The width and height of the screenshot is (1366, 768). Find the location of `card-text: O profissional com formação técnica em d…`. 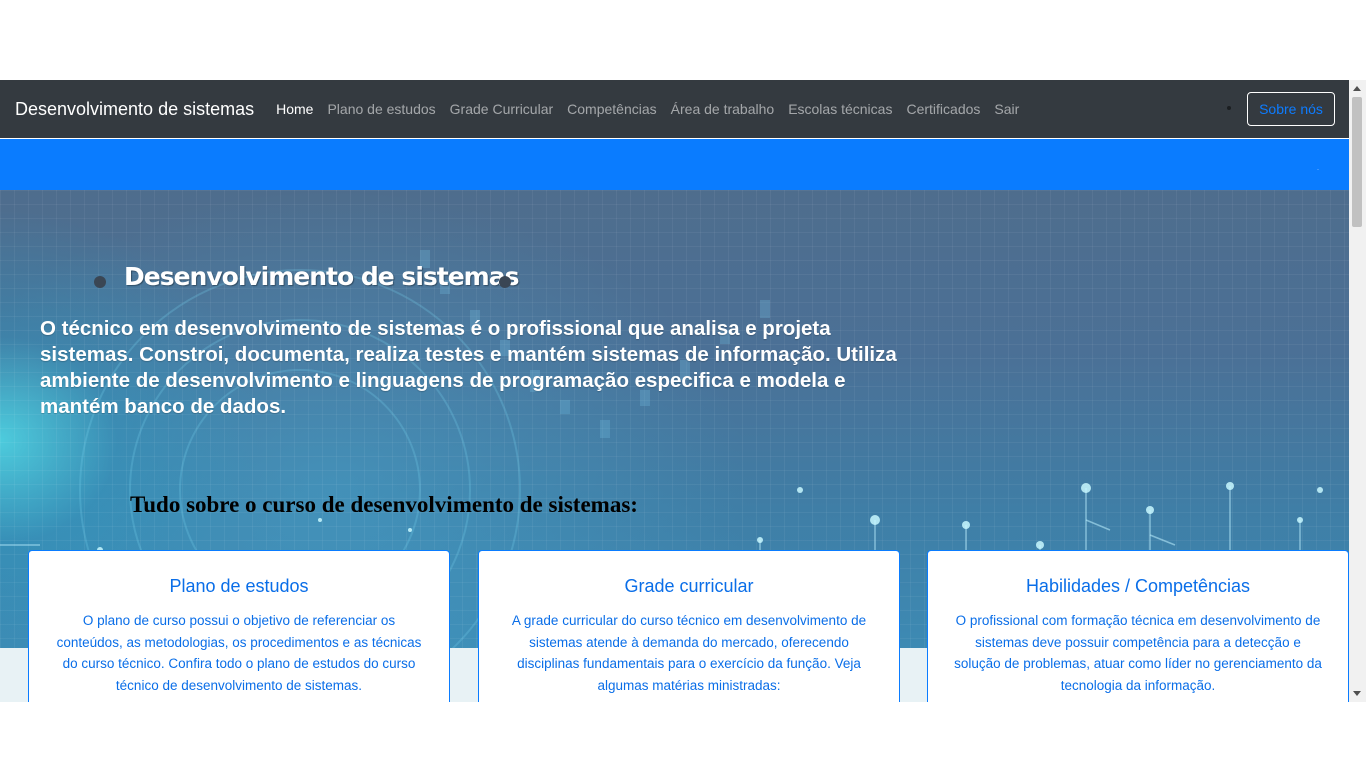

card-text: O profissional com formação técnica em d… is located at coordinates (1138, 653).